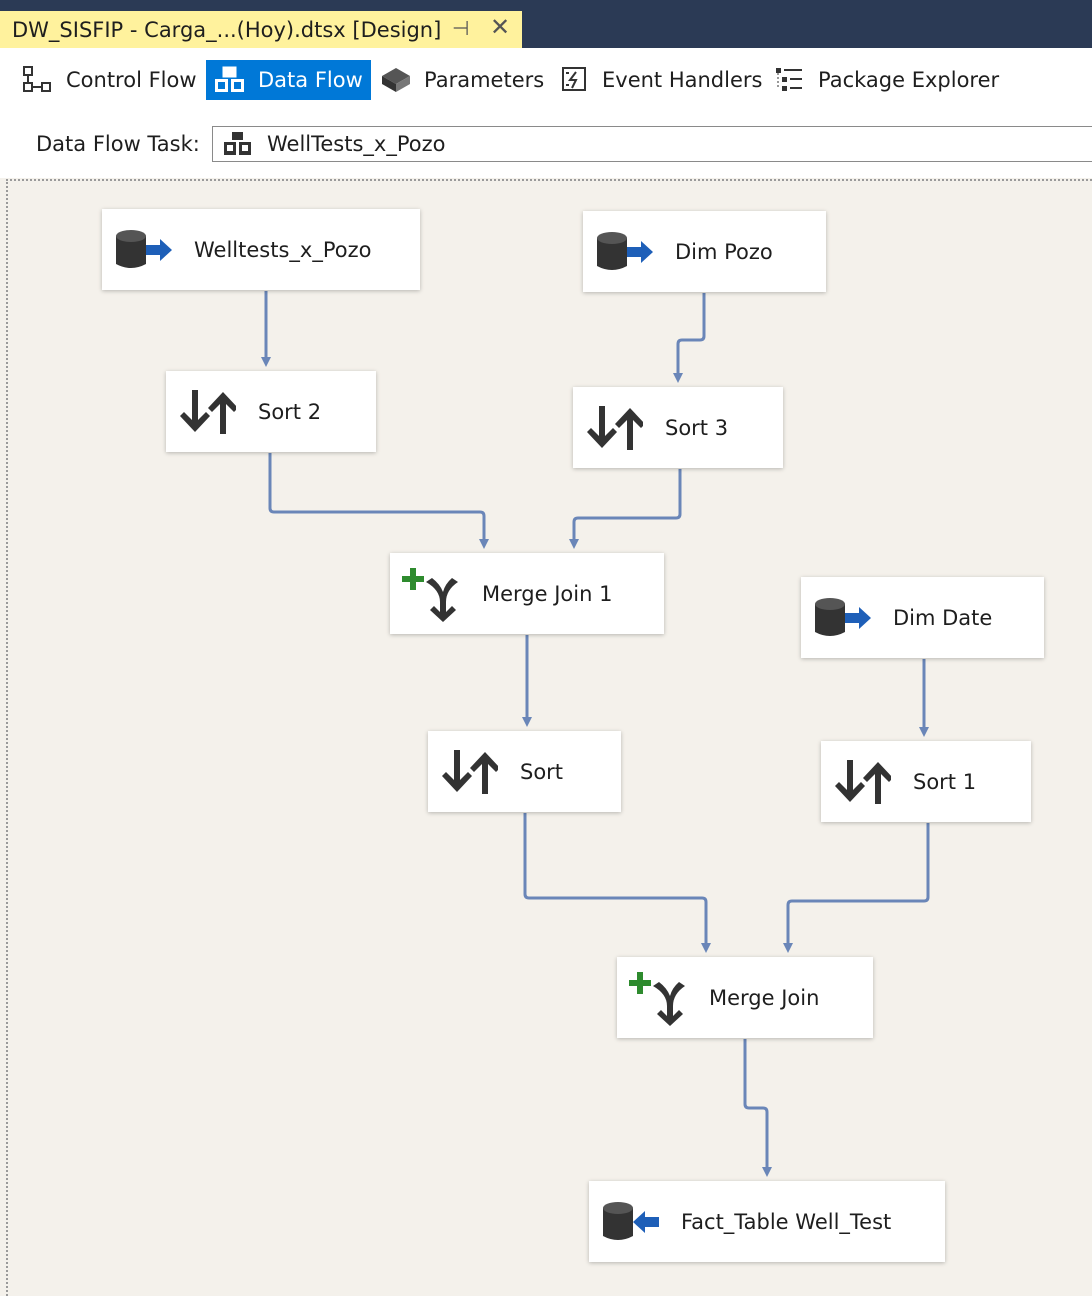 Image resolution: width=1092 pixels, height=1296 pixels. Describe the element at coordinates (682, 80) in the screenshot. I see `tab-event-handlers-label: Event Handlers` at that location.